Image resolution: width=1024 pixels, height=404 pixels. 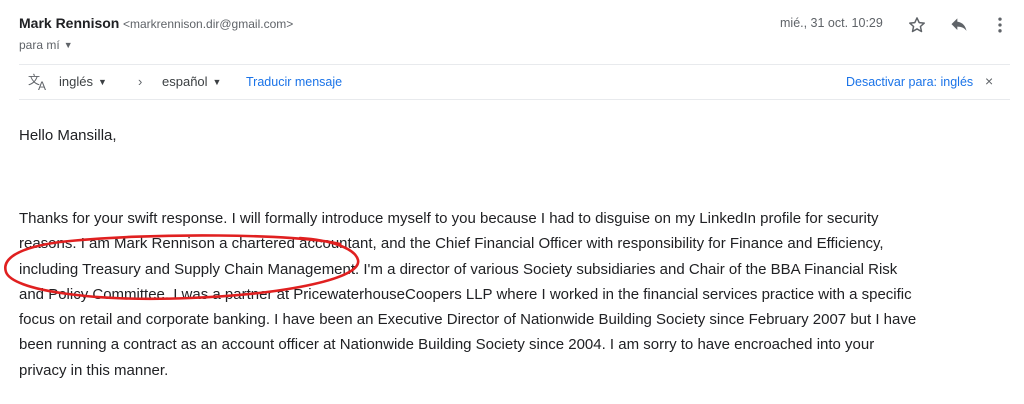 What do you see at coordinates (42, 85) in the screenshot?
I see `svg-text: A` at bounding box center [42, 85].